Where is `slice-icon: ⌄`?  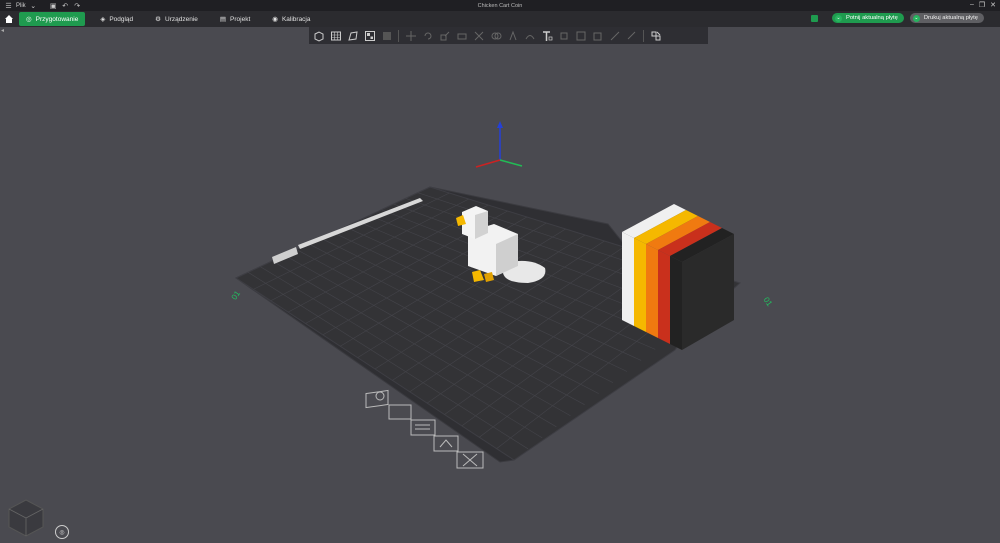
slice-icon: ⌄ is located at coordinates (838, 18).